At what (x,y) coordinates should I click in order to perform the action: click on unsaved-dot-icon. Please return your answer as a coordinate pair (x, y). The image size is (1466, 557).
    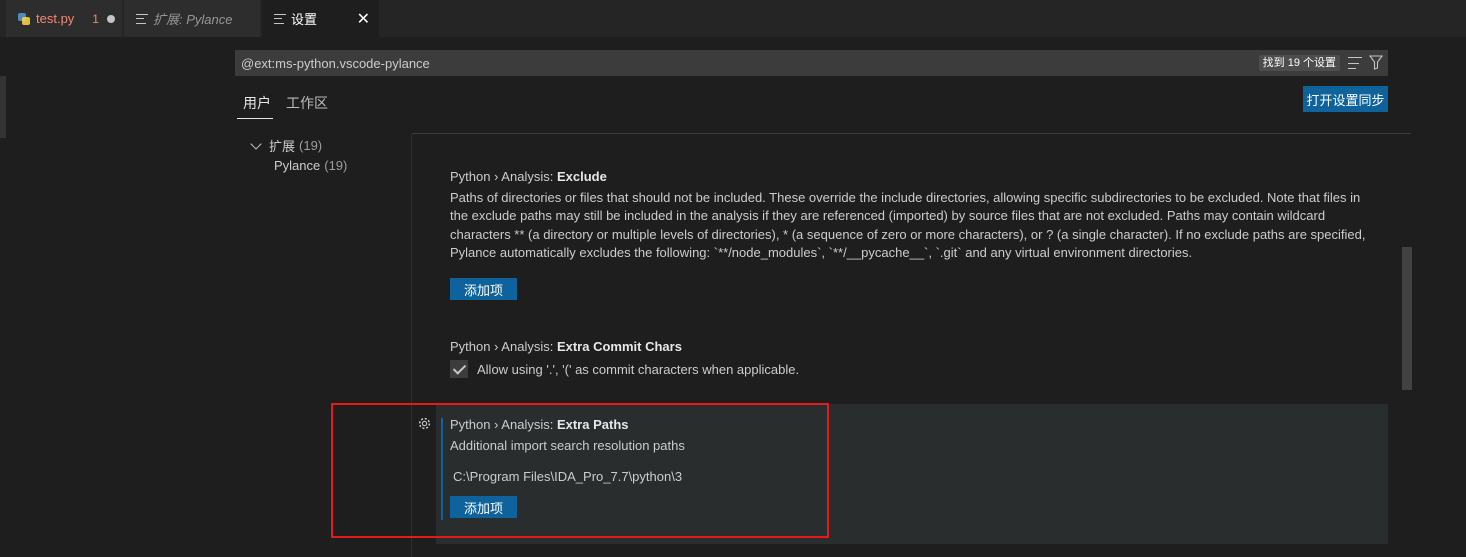
    Looking at the image, I should click on (110, 18).